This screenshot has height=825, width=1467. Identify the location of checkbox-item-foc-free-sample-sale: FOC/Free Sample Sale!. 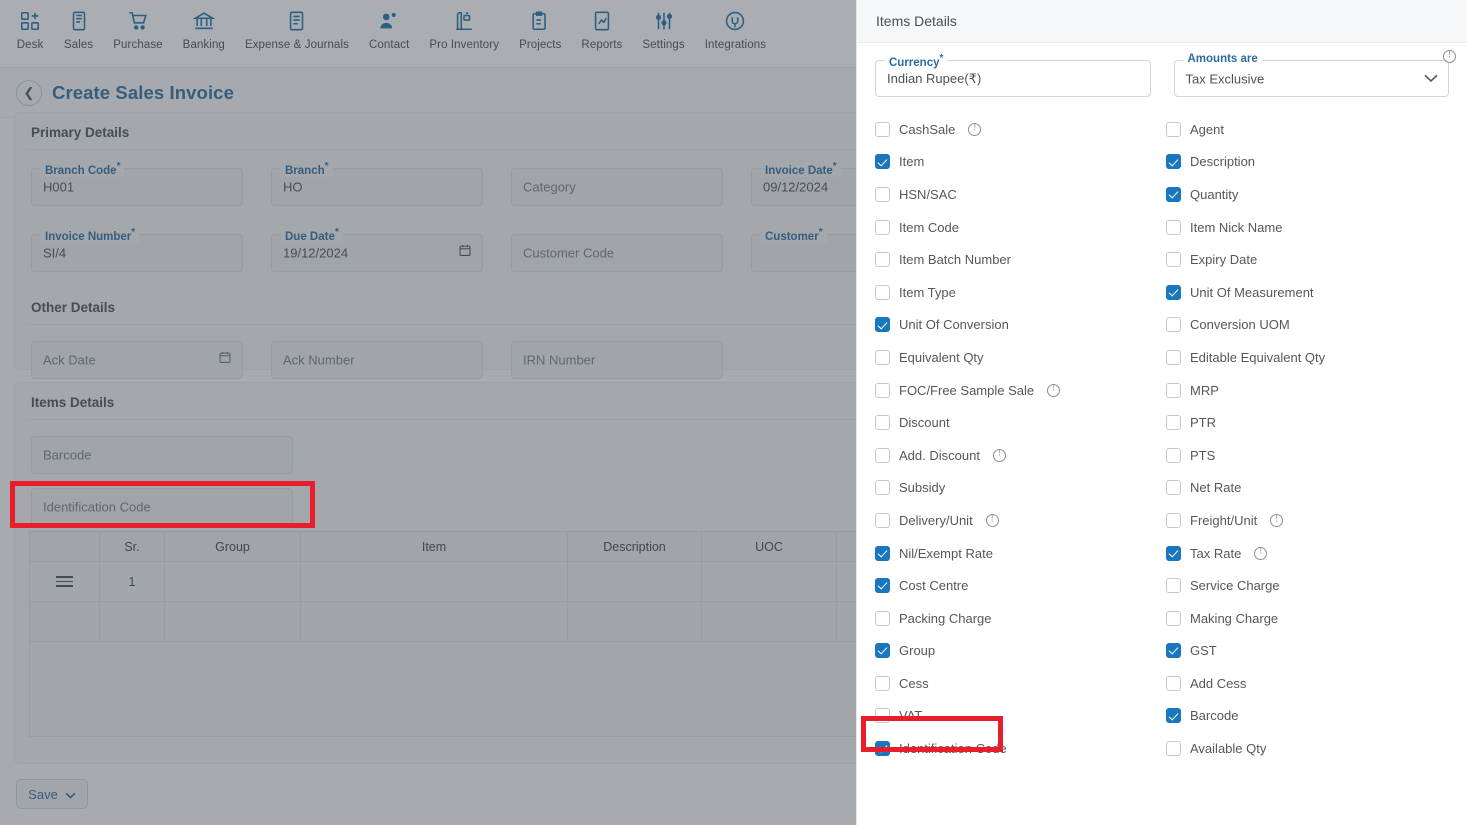
(1020, 390).